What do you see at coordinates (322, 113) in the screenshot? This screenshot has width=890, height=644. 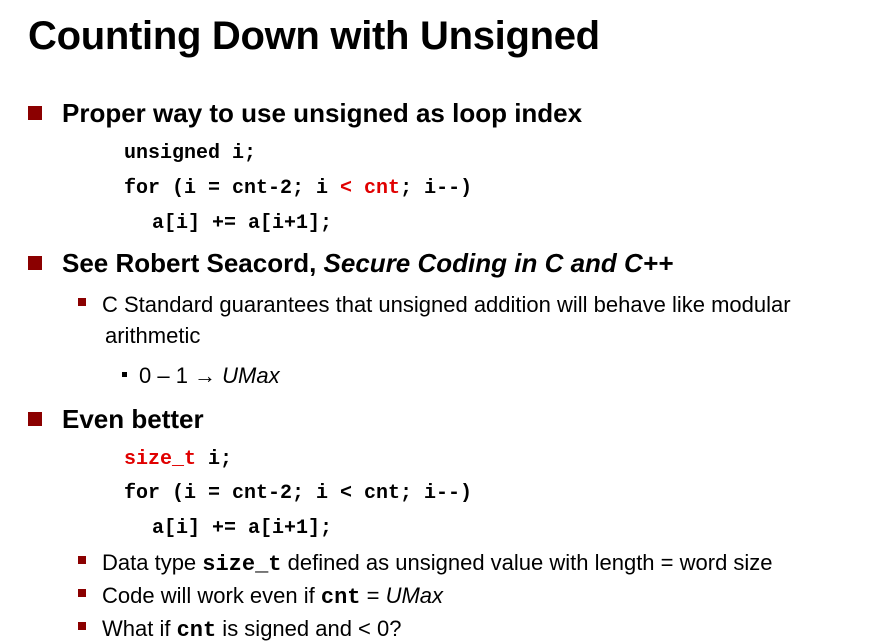 I see `bullet-text: Proper way to use unsigned as loop index` at bounding box center [322, 113].